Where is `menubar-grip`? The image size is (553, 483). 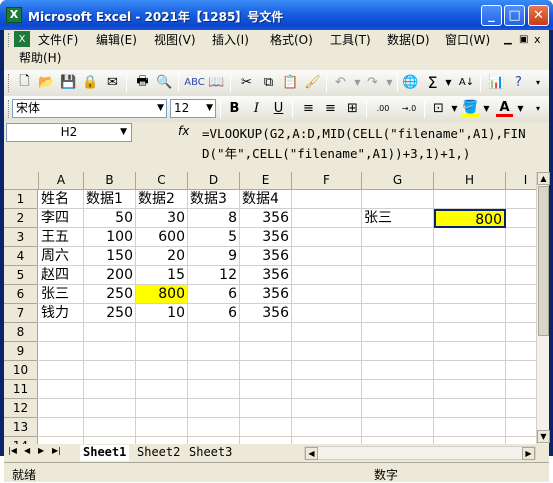
menubar-grip is located at coordinates (9, 40).